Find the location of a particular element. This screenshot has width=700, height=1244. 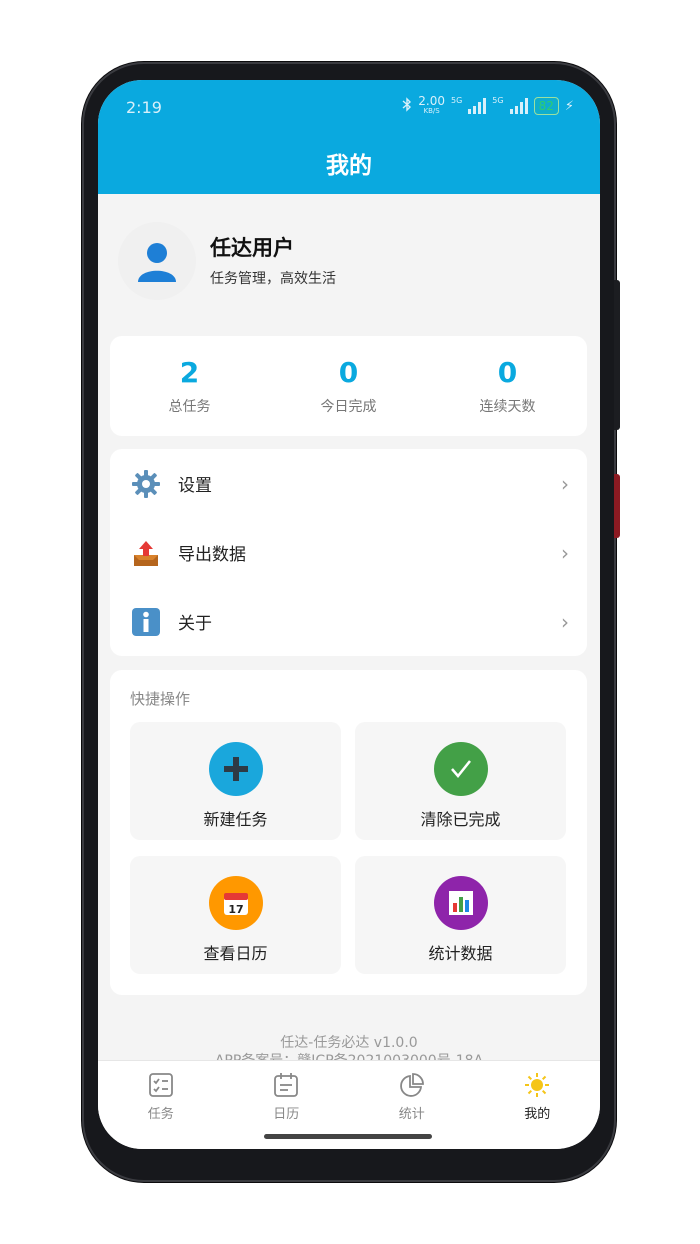

checklist-icon is located at coordinates (161, 1085).